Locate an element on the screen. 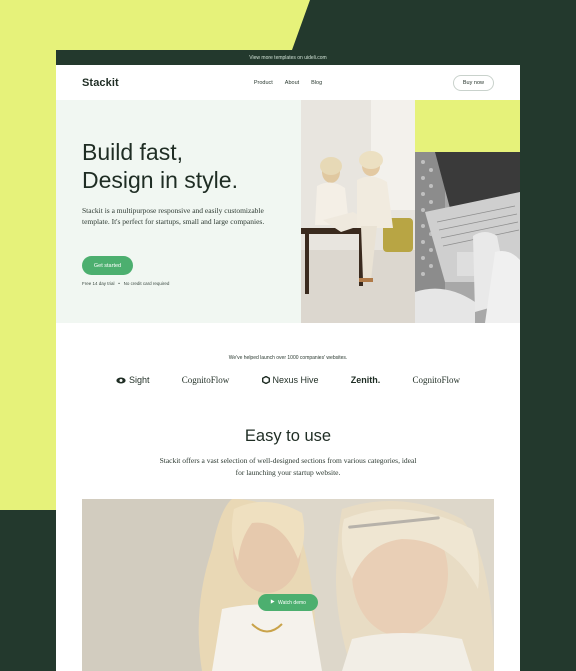 The width and height of the screenshot is (576, 671). women-meeting-illustration is located at coordinates (358, 211).